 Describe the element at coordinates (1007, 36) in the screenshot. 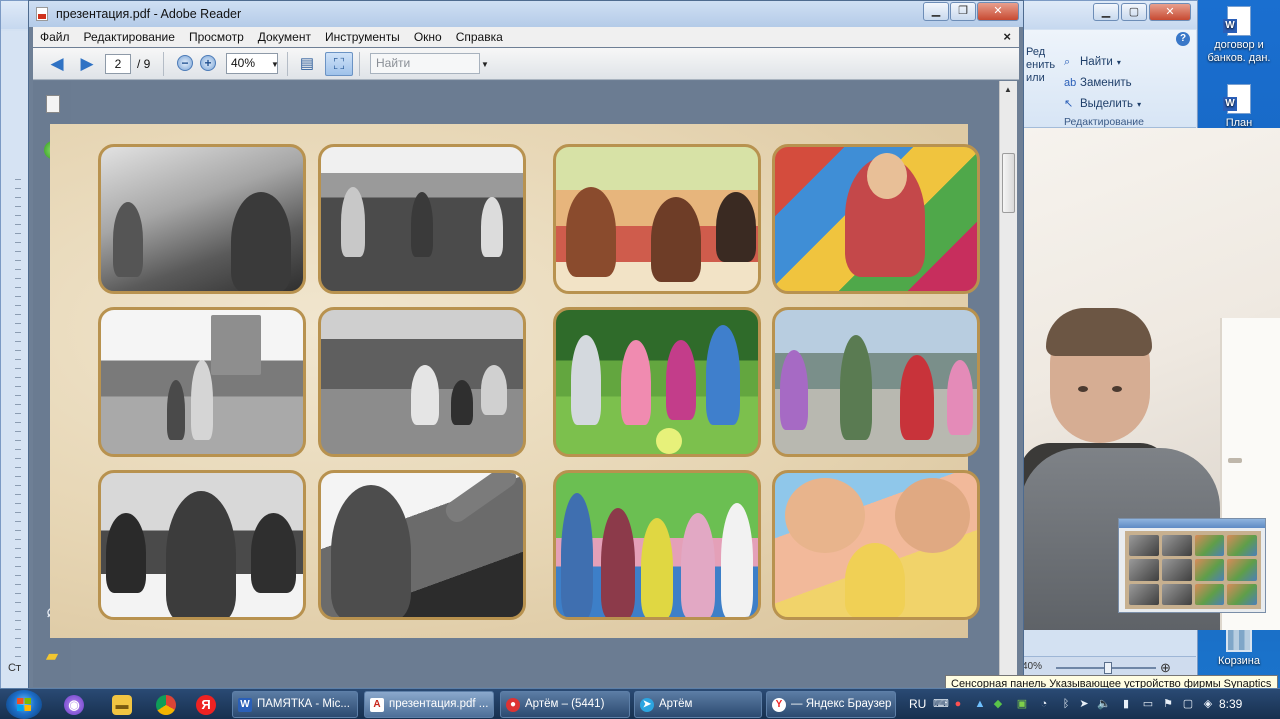

I see `close-document-icon: ×` at that location.